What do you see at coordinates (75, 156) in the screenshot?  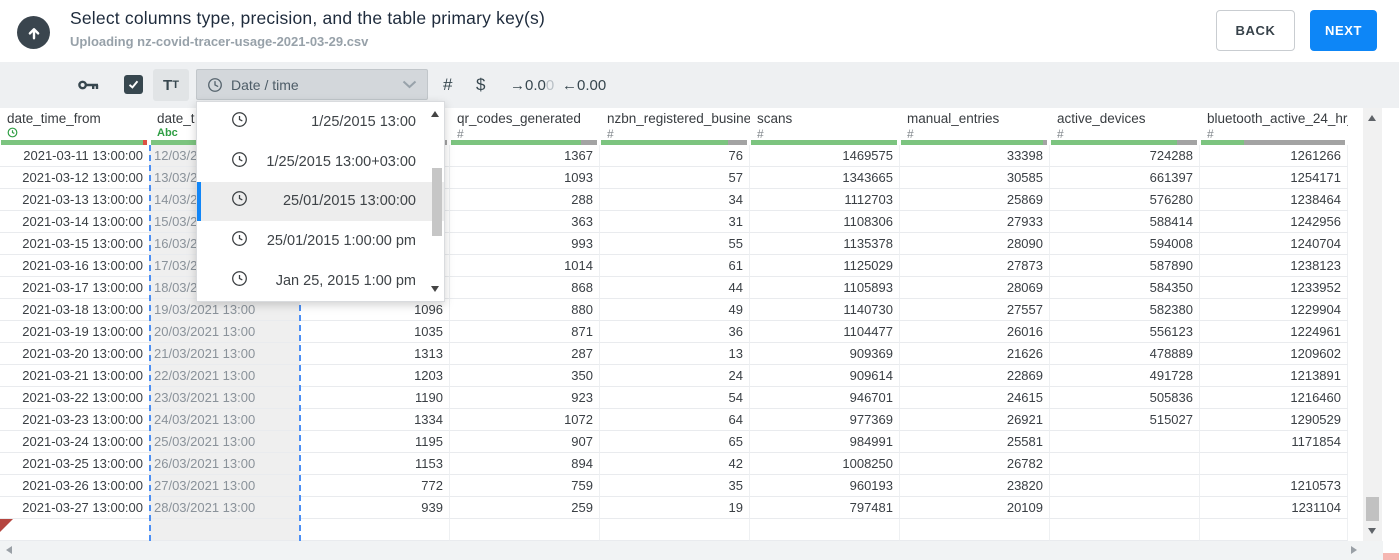 I see `table-cell: 2021-03-11 13:00:00` at bounding box center [75, 156].